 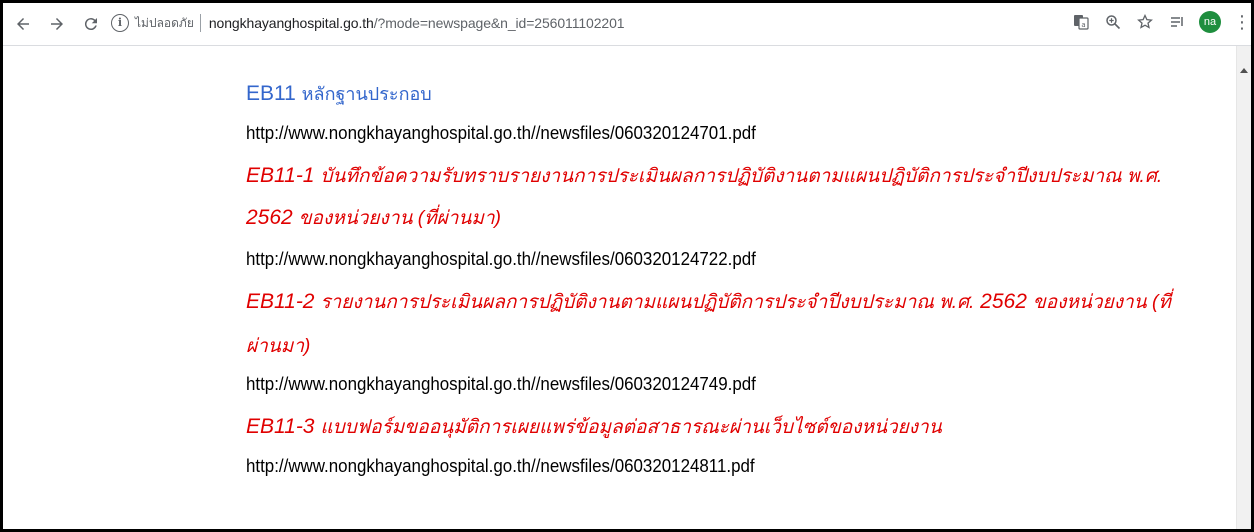 I want to click on arrow-left-icon, so click(x=23, y=24).